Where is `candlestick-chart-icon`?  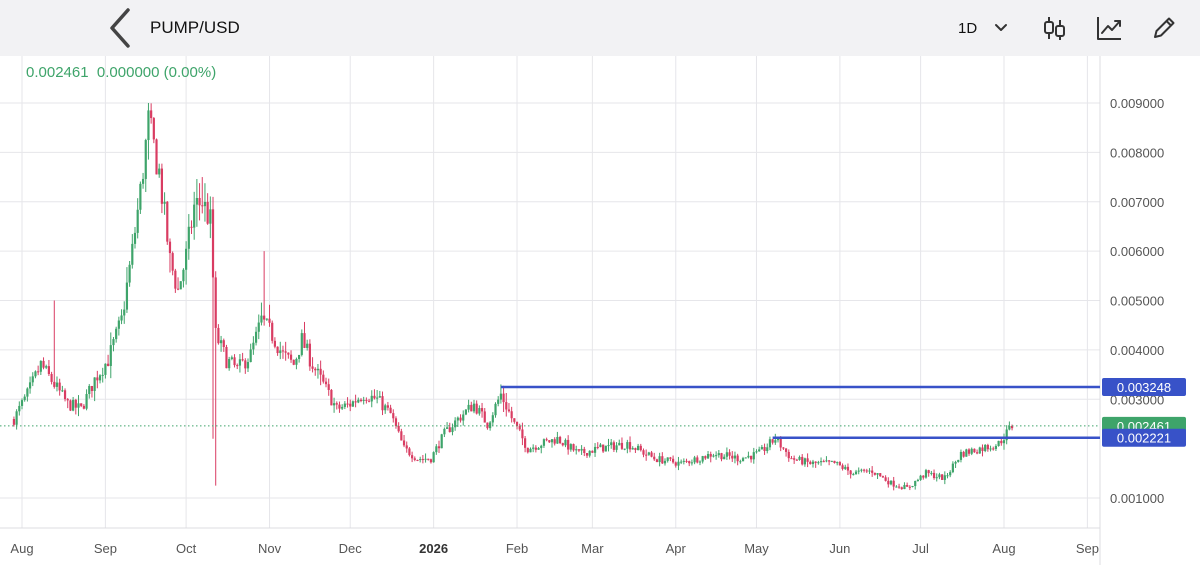 candlestick-chart-icon is located at coordinates (1054, 28).